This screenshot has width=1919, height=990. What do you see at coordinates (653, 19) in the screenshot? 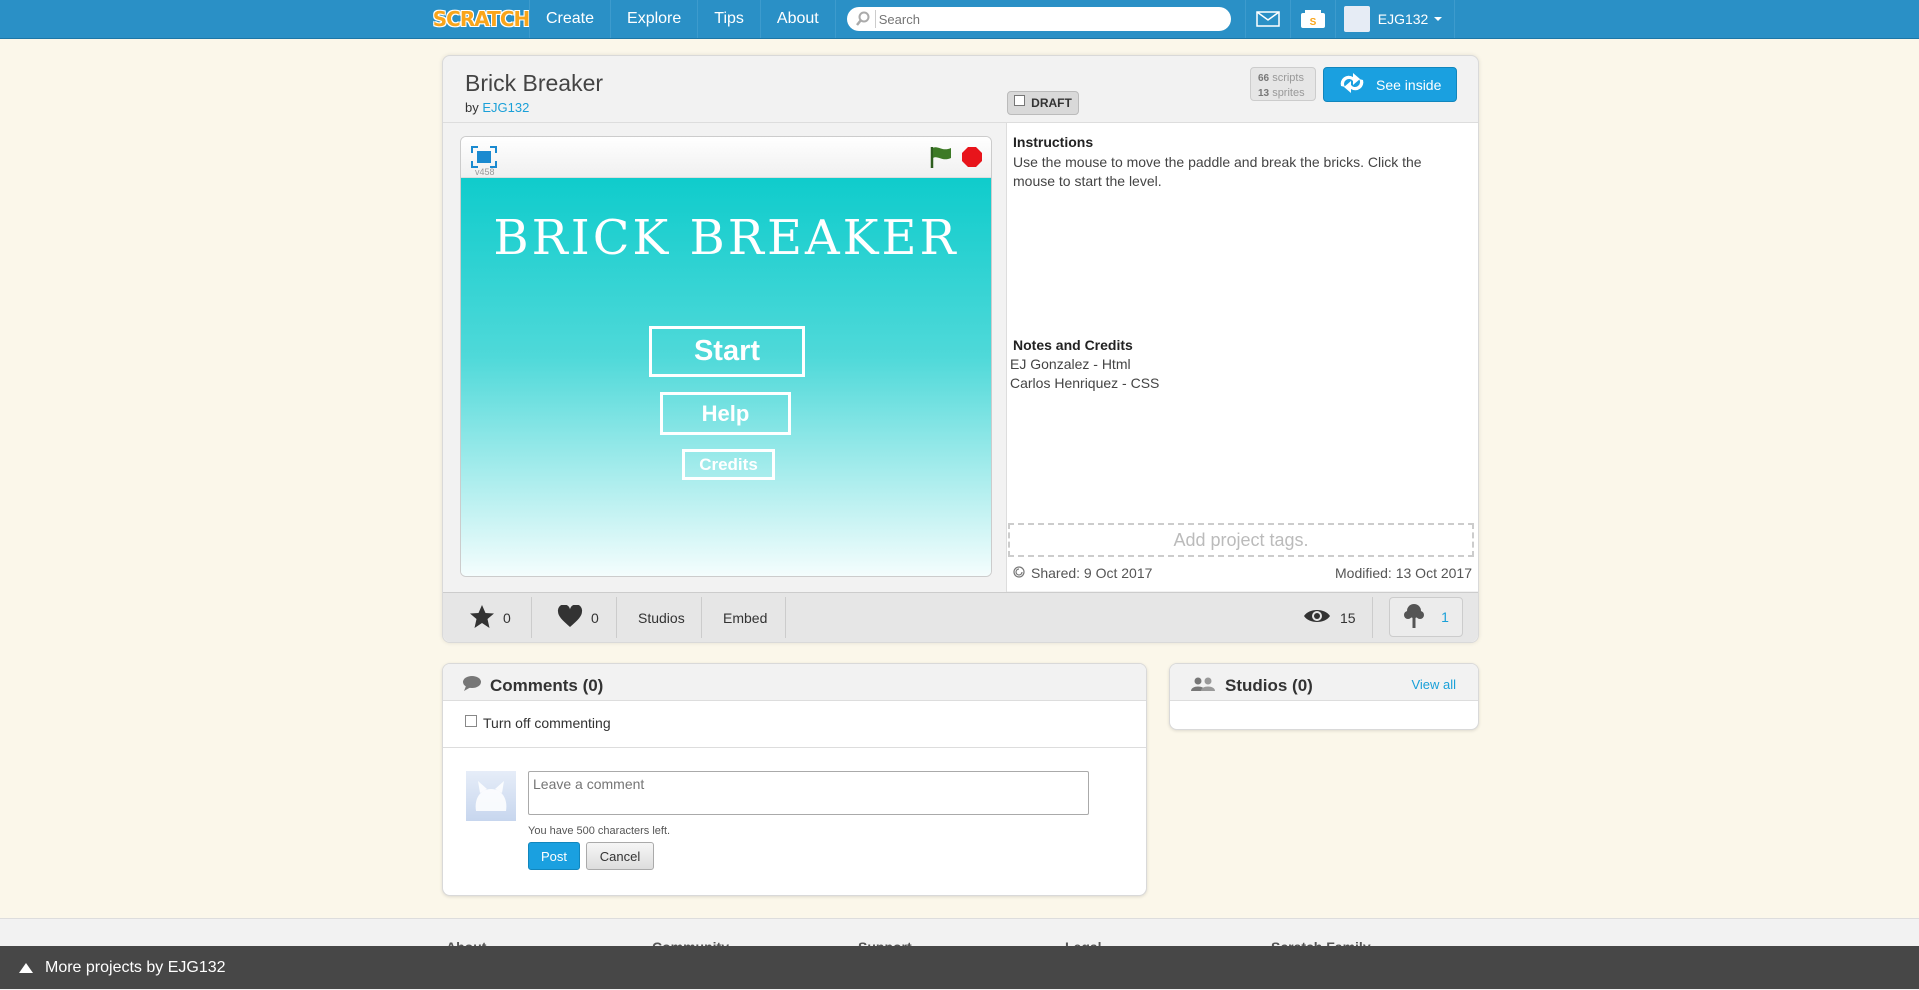
I see `nav-explore: Explore` at bounding box center [653, 19].